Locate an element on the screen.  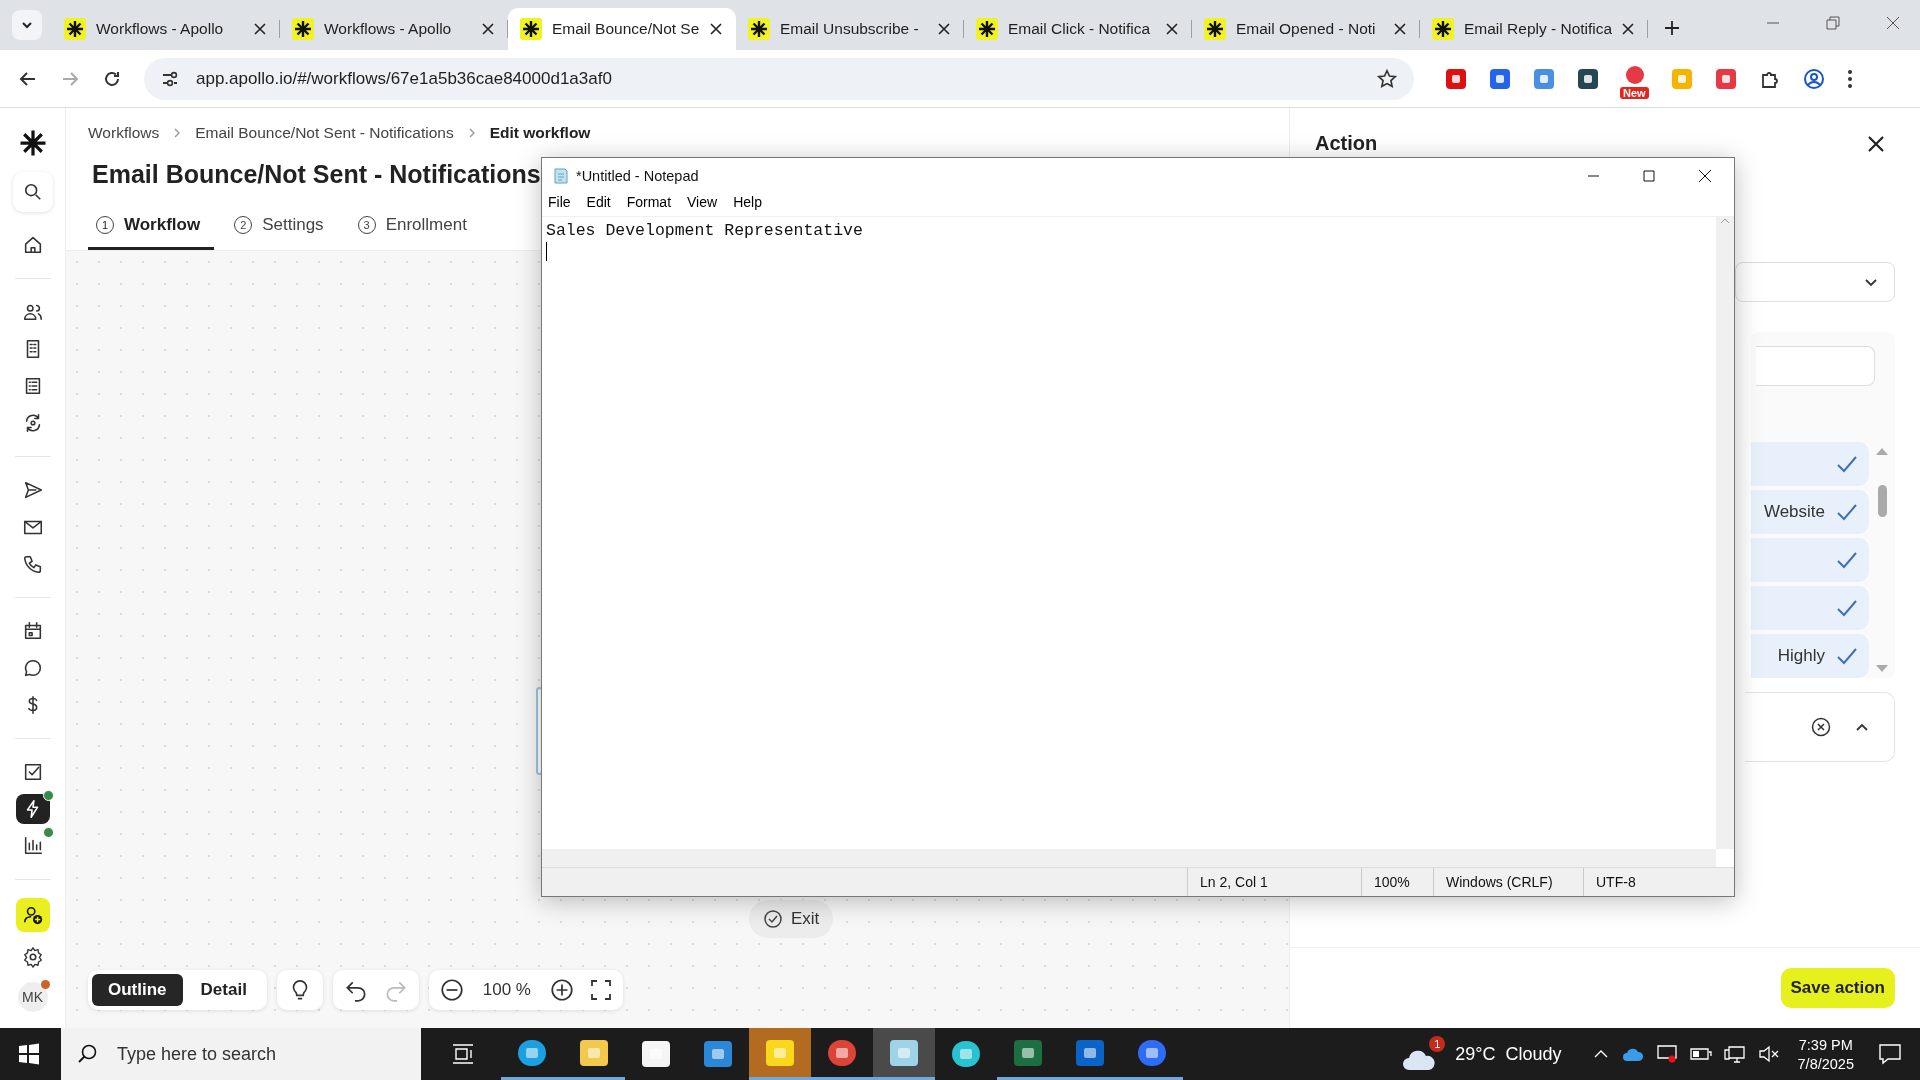
user-avatar: MK is located at coordinates (32, 997).